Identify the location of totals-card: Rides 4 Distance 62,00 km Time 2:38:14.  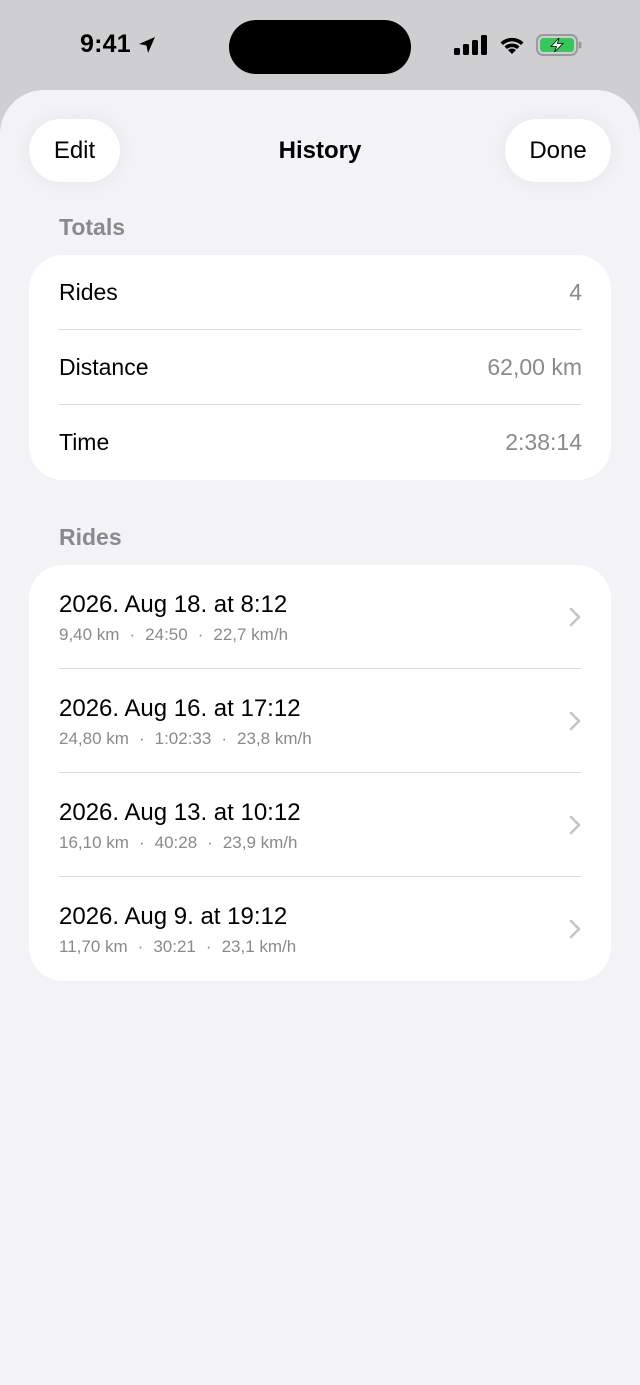
(320, 367).